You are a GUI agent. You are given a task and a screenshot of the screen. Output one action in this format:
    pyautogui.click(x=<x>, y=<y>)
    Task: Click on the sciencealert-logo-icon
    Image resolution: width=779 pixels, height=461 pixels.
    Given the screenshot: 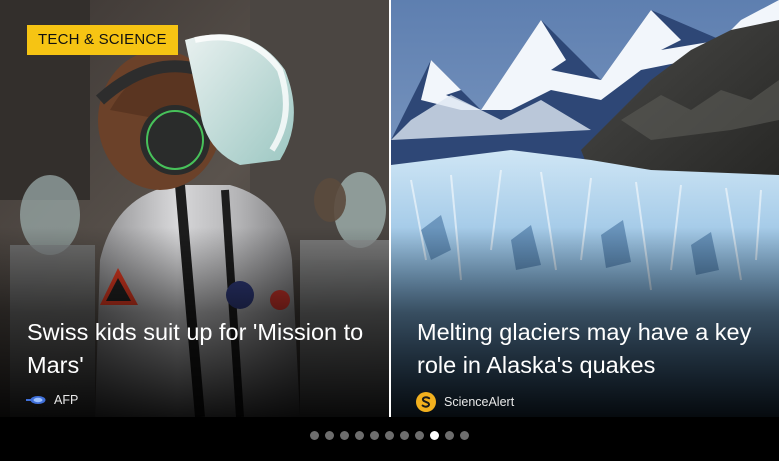 What is the action you would take?
    pyautogui.click(x=426, y=402)
    